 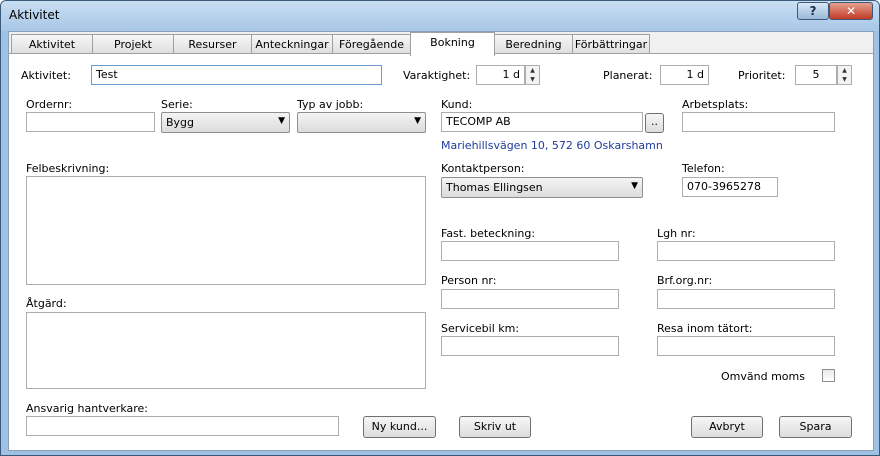 What do you see at coordinates (440, 16) in the screenshot?
I see `title-bar: Aktivitet ? ✕` at bounding box center [440, 16].